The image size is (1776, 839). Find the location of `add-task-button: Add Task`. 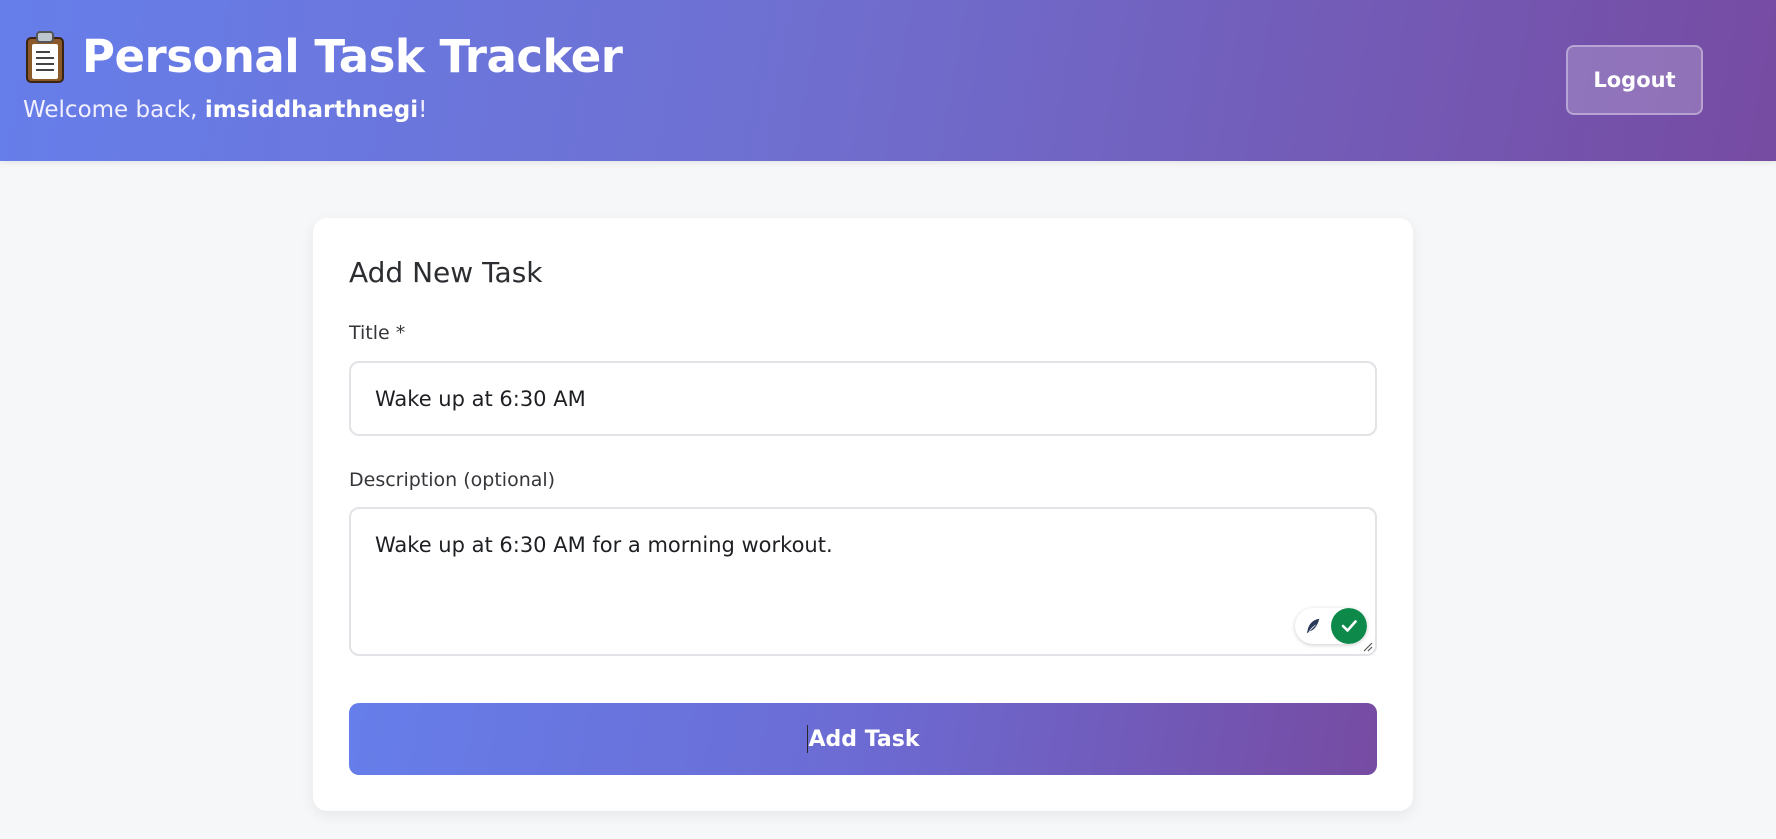

add-task-button: Add Task is located at coordinates (863, 739).